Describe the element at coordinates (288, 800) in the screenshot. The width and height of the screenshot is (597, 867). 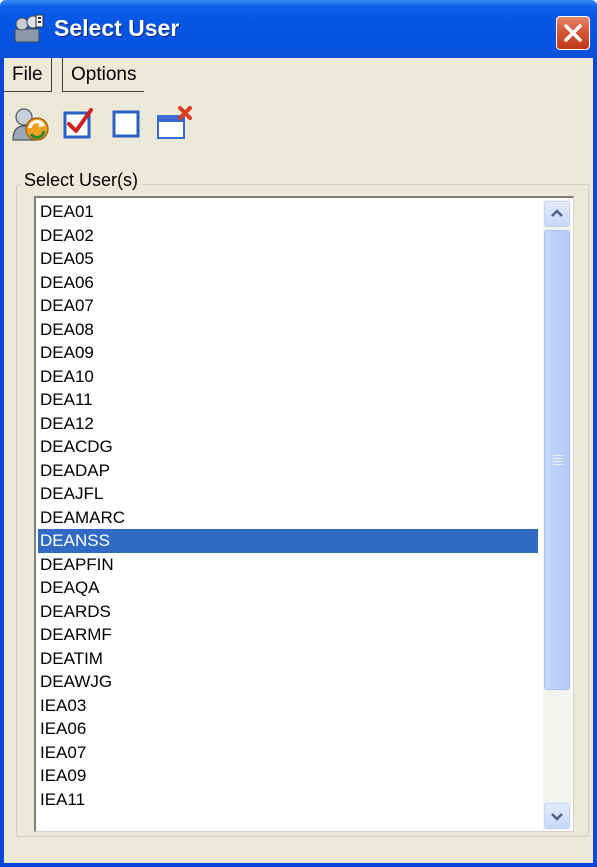
I see `list-item: IEA11` at that location.